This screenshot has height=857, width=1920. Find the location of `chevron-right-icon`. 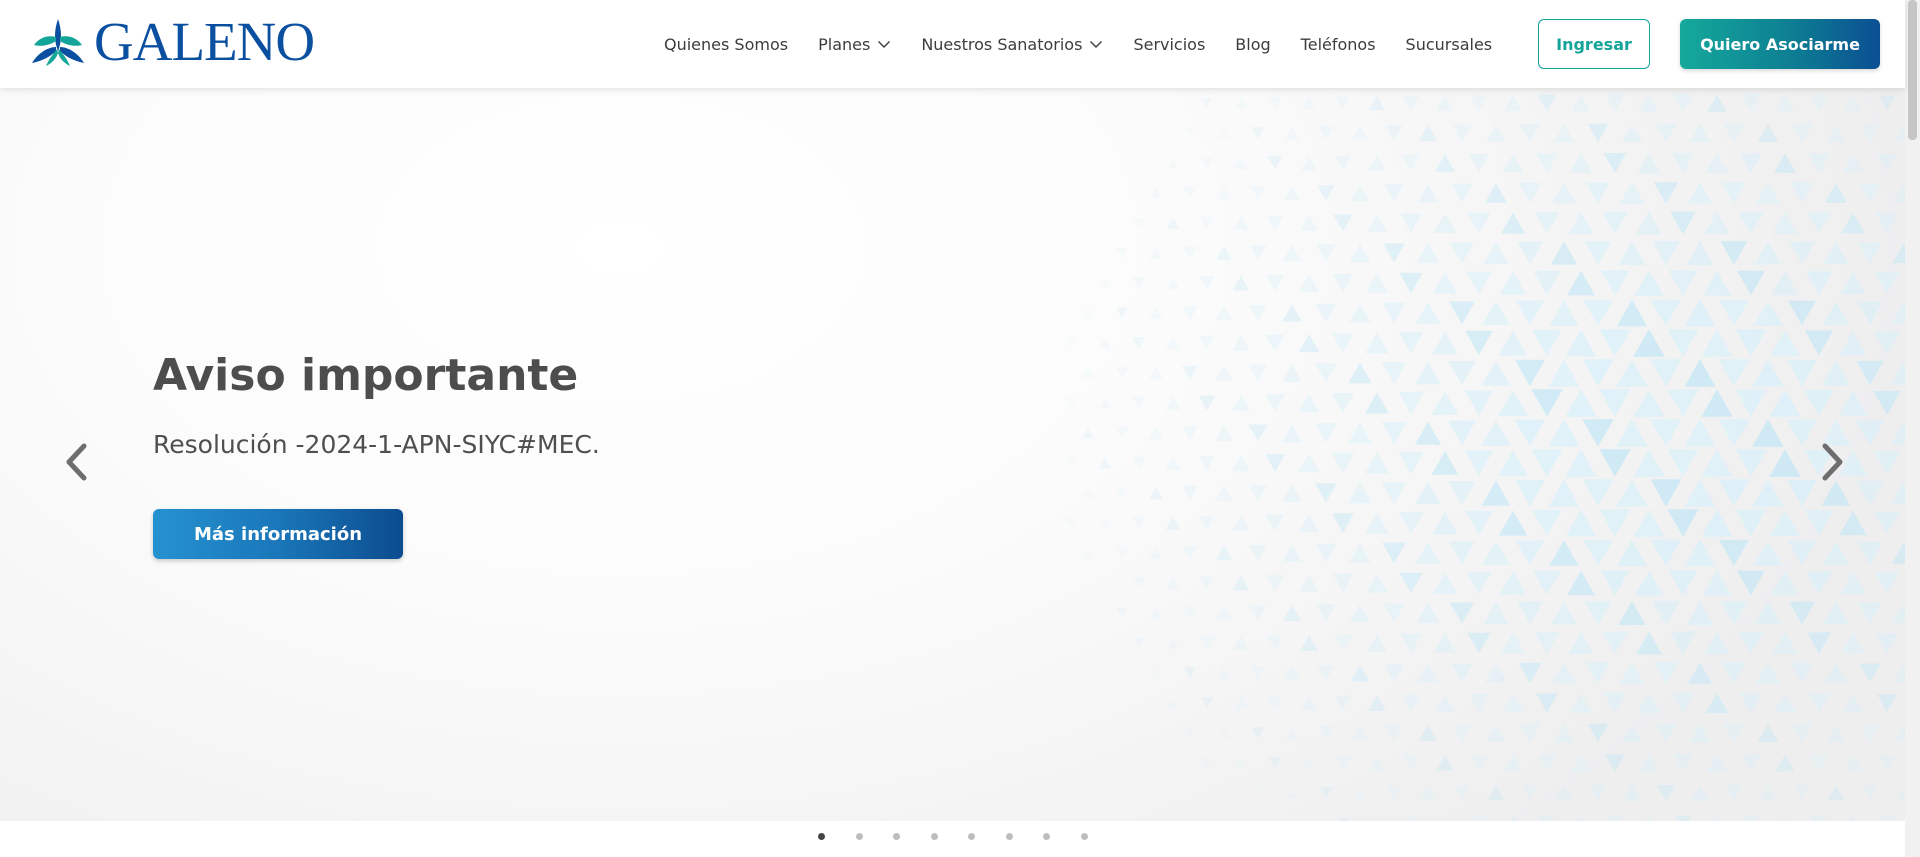

chevron-right-icon is located at coordinates (1832, 462).